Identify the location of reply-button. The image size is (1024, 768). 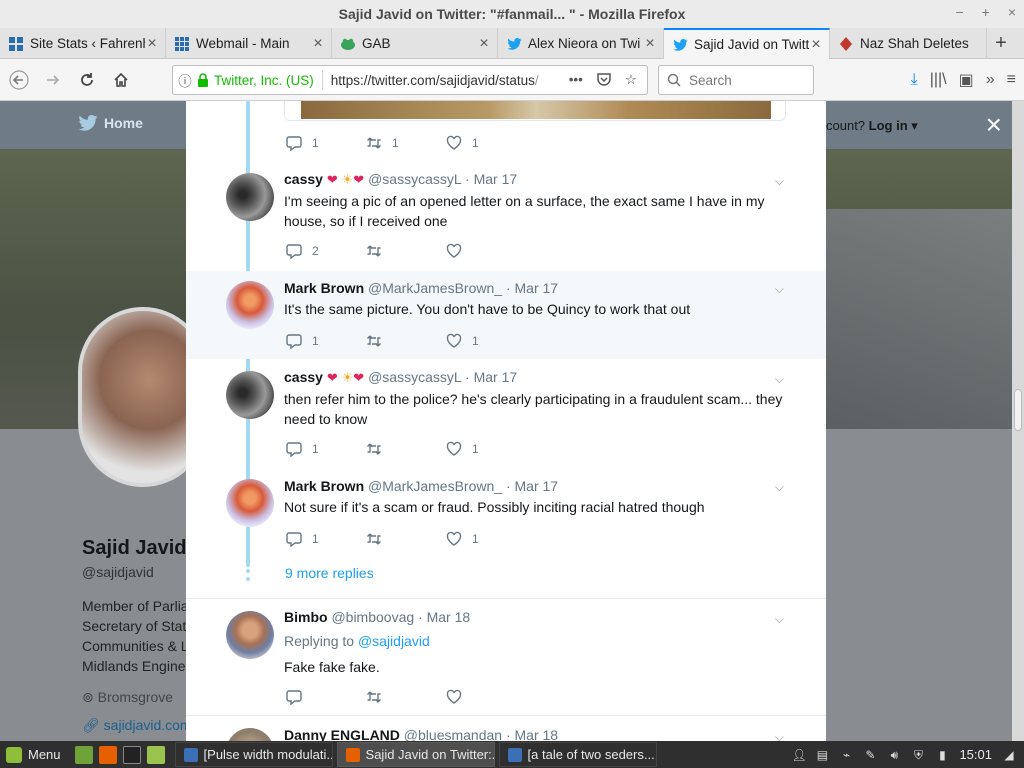
(326, 697).